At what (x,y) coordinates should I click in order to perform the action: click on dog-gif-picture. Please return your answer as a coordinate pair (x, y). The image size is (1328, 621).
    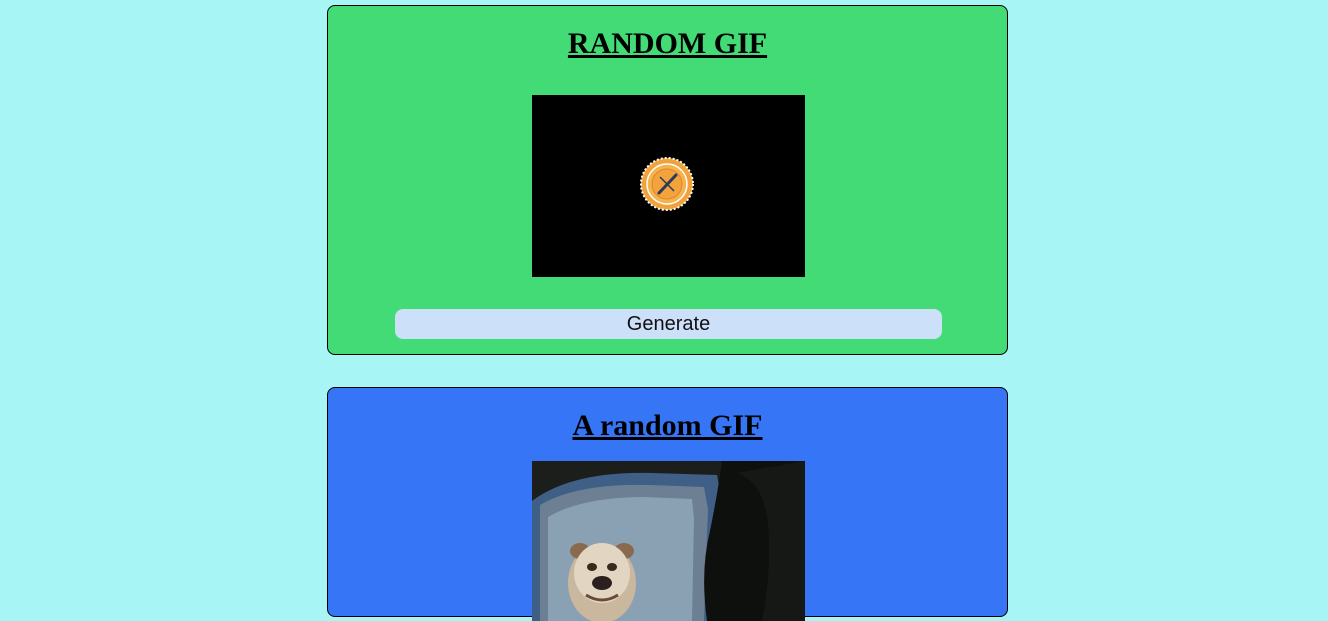
    Looking at the image, I should click on (668, 541).